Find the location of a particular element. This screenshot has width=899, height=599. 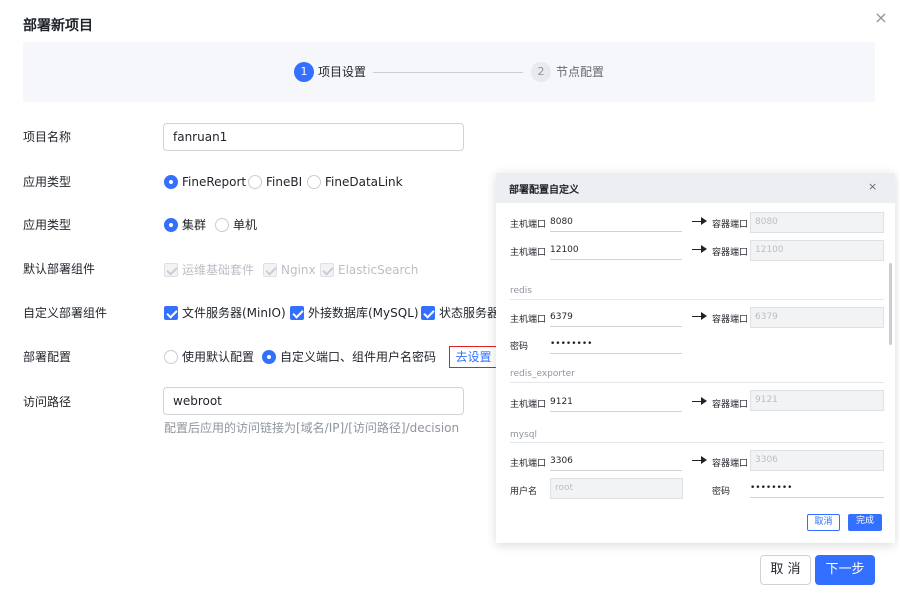

panel-cancel-button: 取消 is located at coordinates (823, 522).